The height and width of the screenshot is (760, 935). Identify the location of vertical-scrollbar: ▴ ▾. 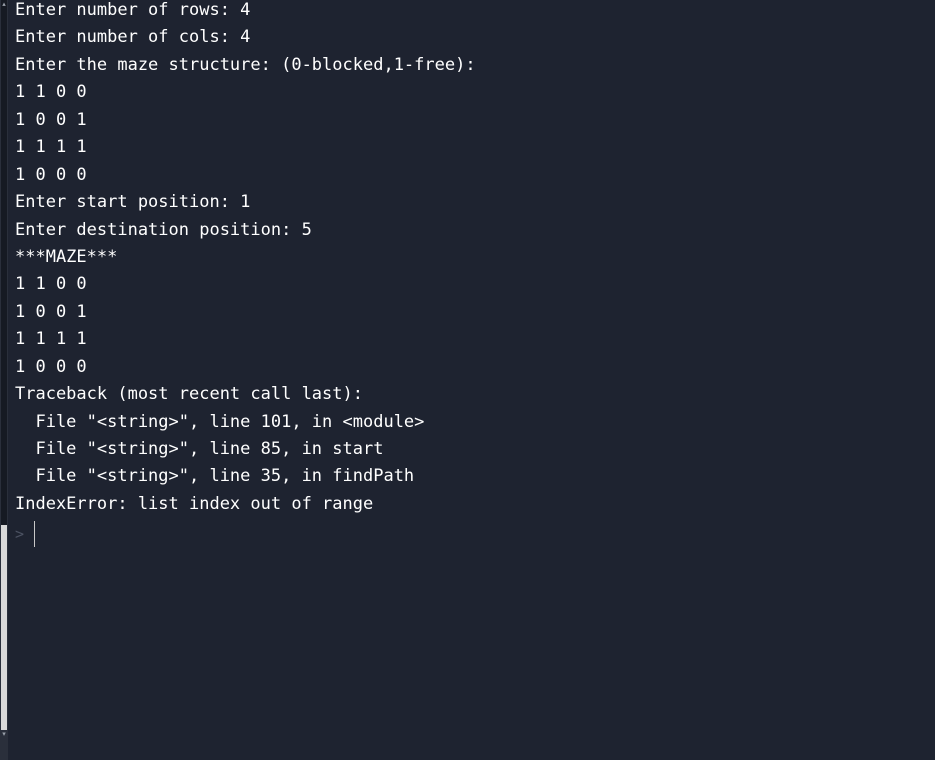
(4, 380).